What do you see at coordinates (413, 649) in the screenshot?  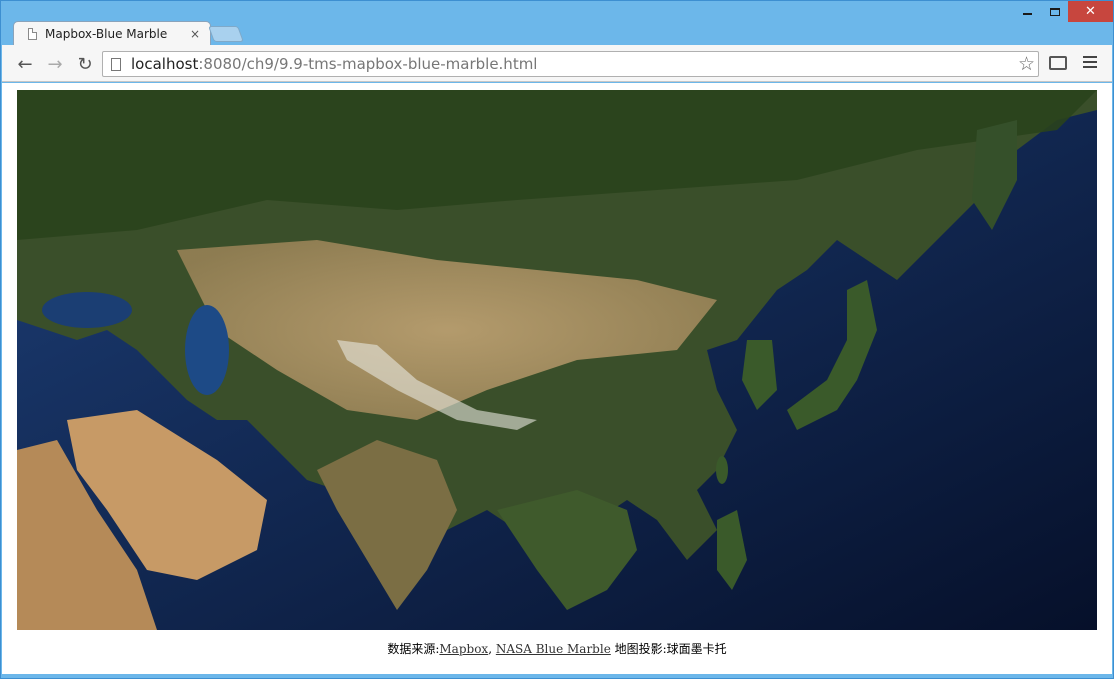 I see `caption-prefix: 数据来源:` at bounding box center [413, 649].